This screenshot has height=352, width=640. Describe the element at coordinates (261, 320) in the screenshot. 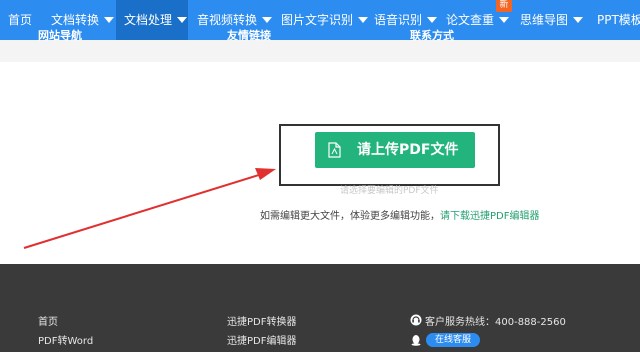

I see `footer-link-pdf-converter: 迅捷PDF转换器` at that location.